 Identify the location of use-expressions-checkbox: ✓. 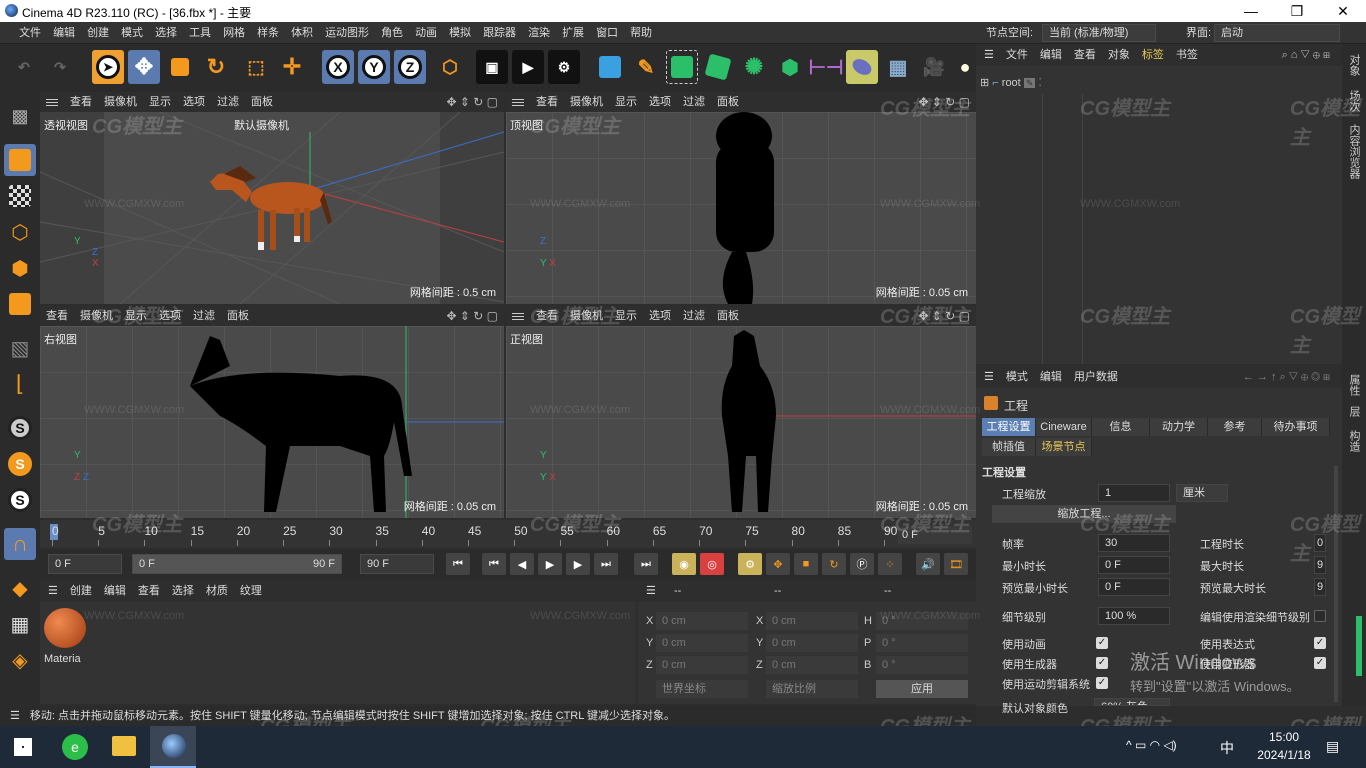
(1320, 643).